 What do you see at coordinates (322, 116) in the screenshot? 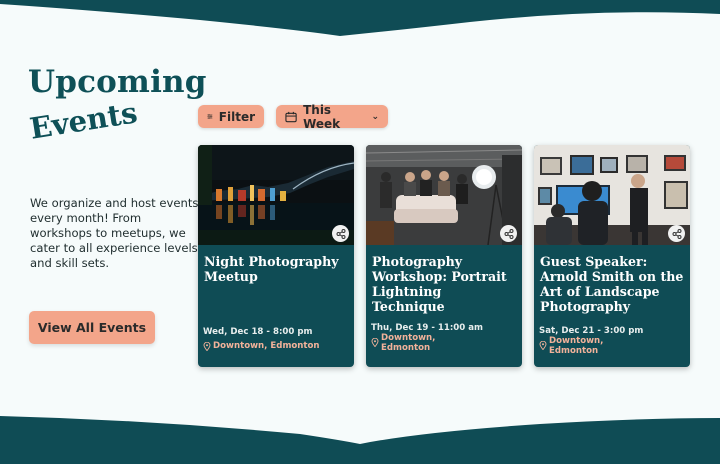
I see `date-range-label: This Week` at bounding box center [322, 116].